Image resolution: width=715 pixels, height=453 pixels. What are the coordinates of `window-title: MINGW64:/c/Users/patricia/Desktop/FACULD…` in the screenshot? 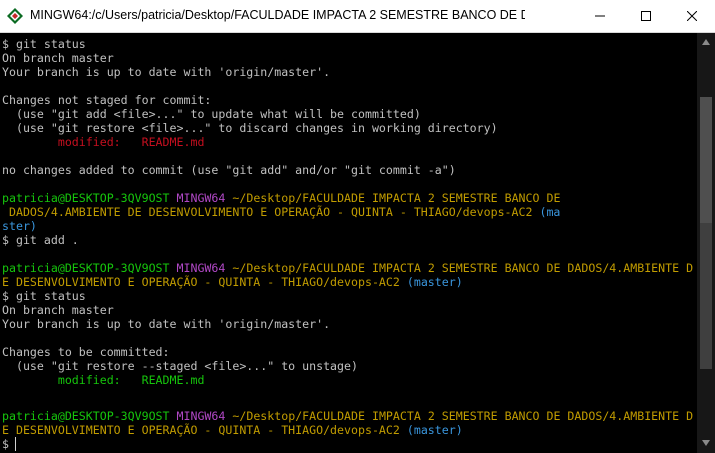 It's located at (277, 15).